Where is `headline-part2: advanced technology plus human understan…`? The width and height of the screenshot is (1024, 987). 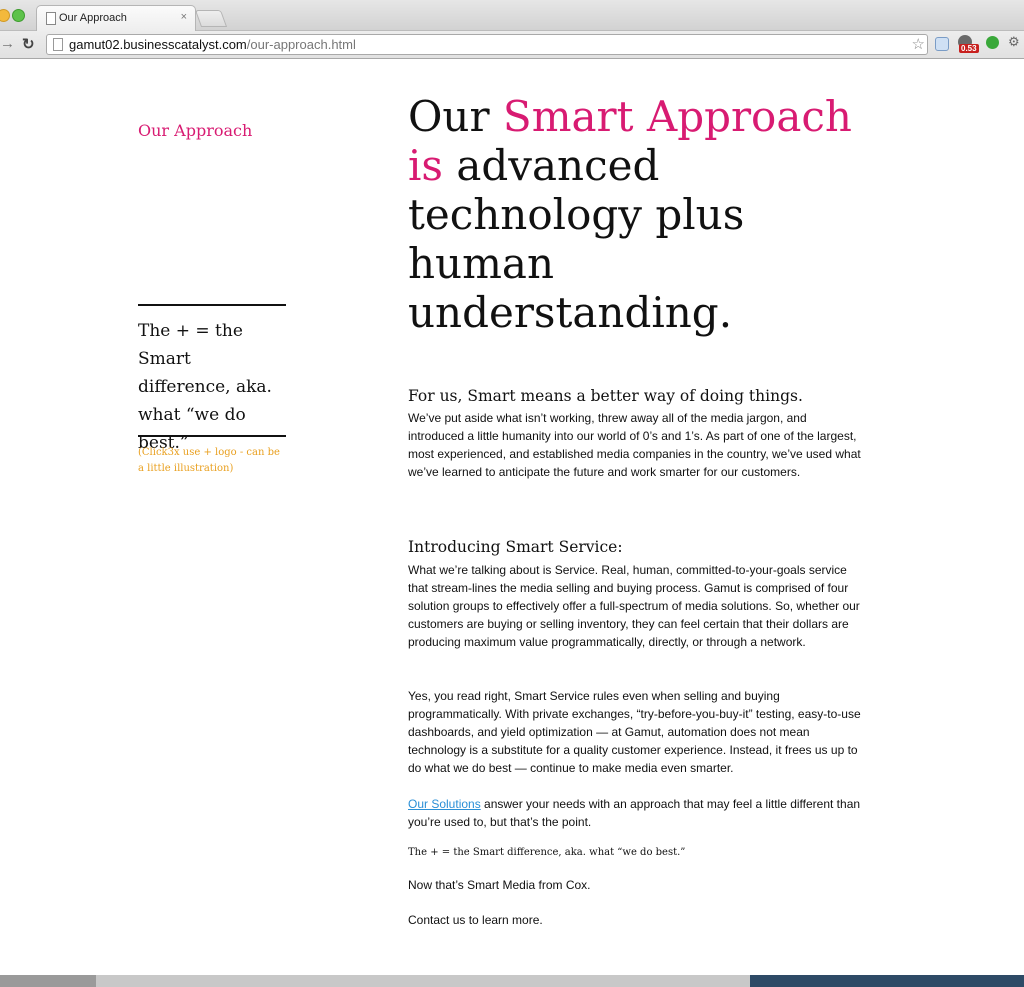
headline-part2: advanced technology plus human understan… is located at coordinates (576, 239).